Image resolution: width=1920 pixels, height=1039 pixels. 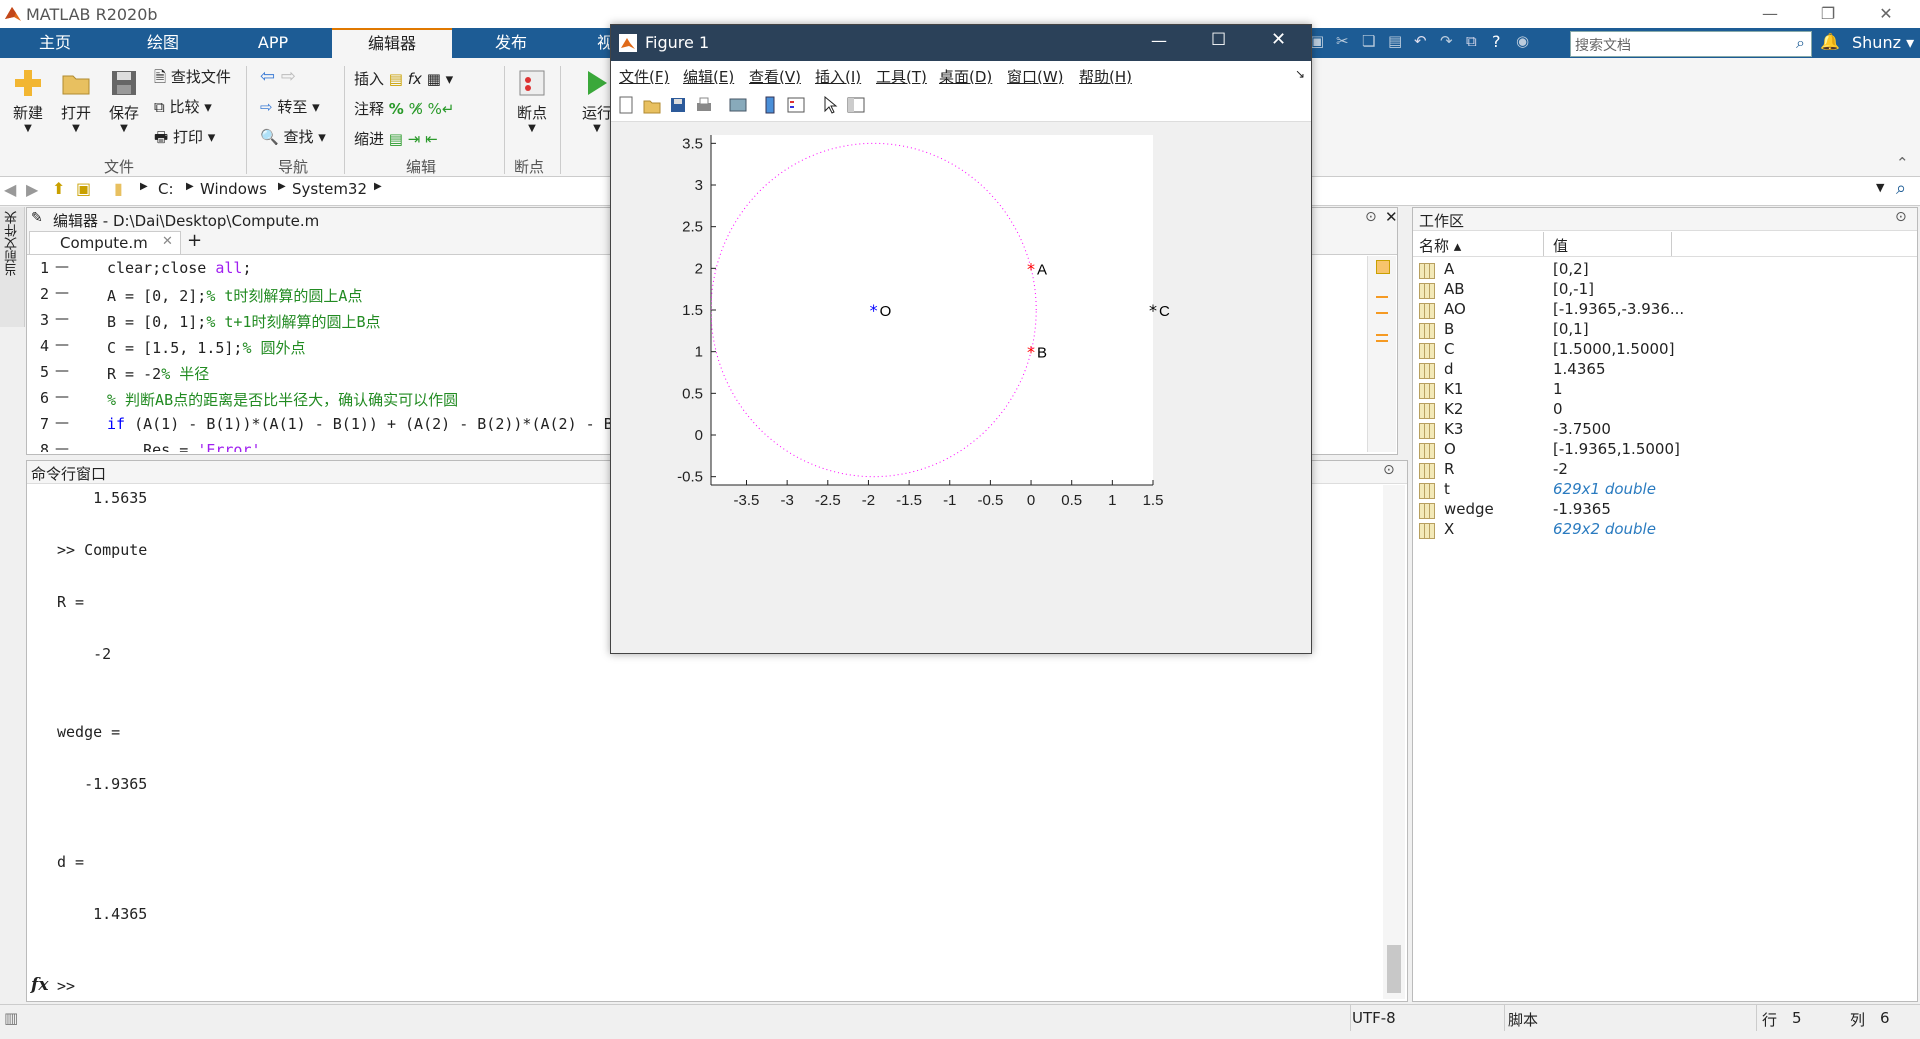 I want to click on browse-folder-icon: ▣, so click(x=83, y=188).